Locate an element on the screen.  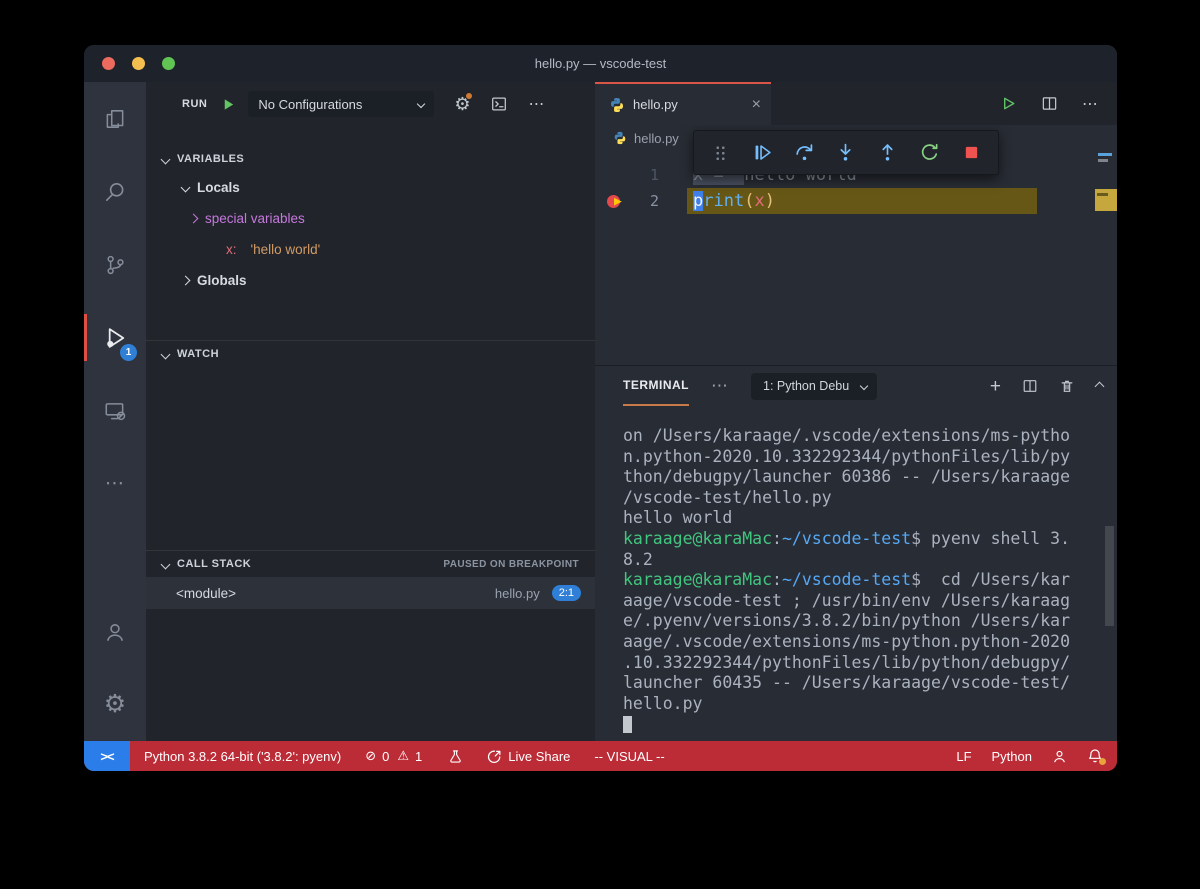
split-editor-icon is located at coordinates (1049, 103).